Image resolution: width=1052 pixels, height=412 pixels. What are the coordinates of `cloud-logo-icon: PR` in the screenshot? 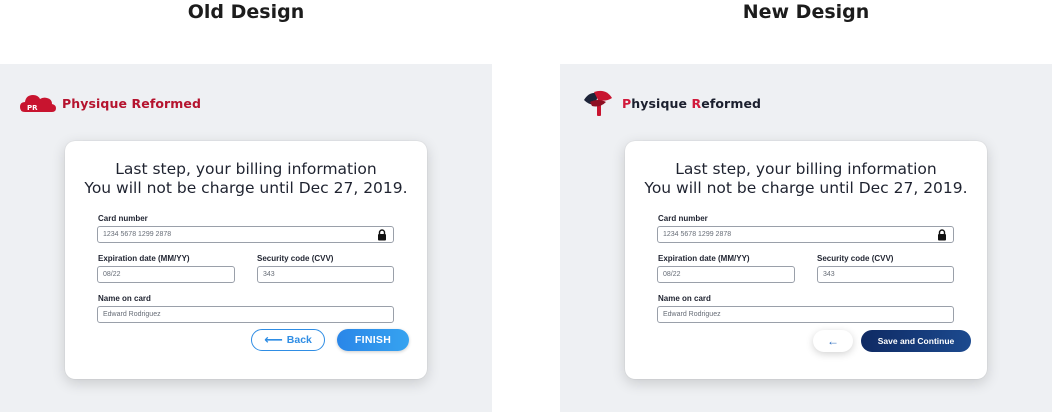 It's located at (38, 103).